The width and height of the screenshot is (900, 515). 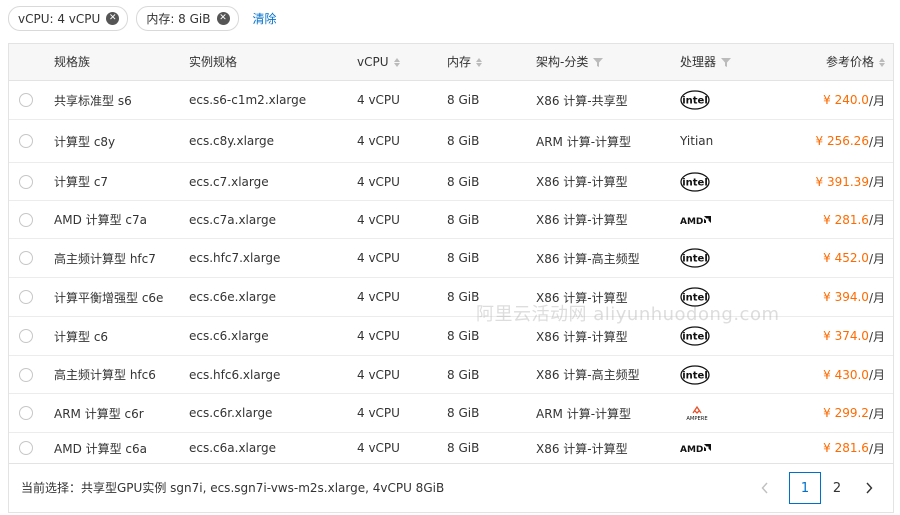 I want to click on amd-logo-icon: AMD, so click(x=695, y=220).